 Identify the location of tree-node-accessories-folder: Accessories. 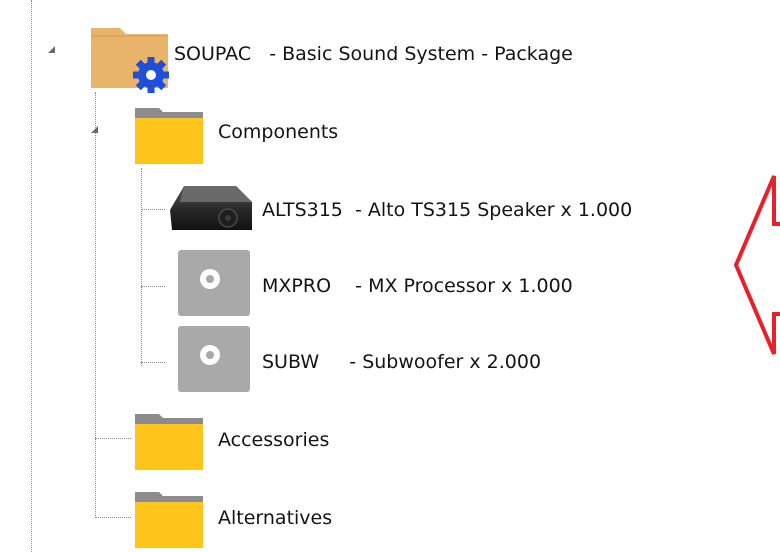
(263, 442).